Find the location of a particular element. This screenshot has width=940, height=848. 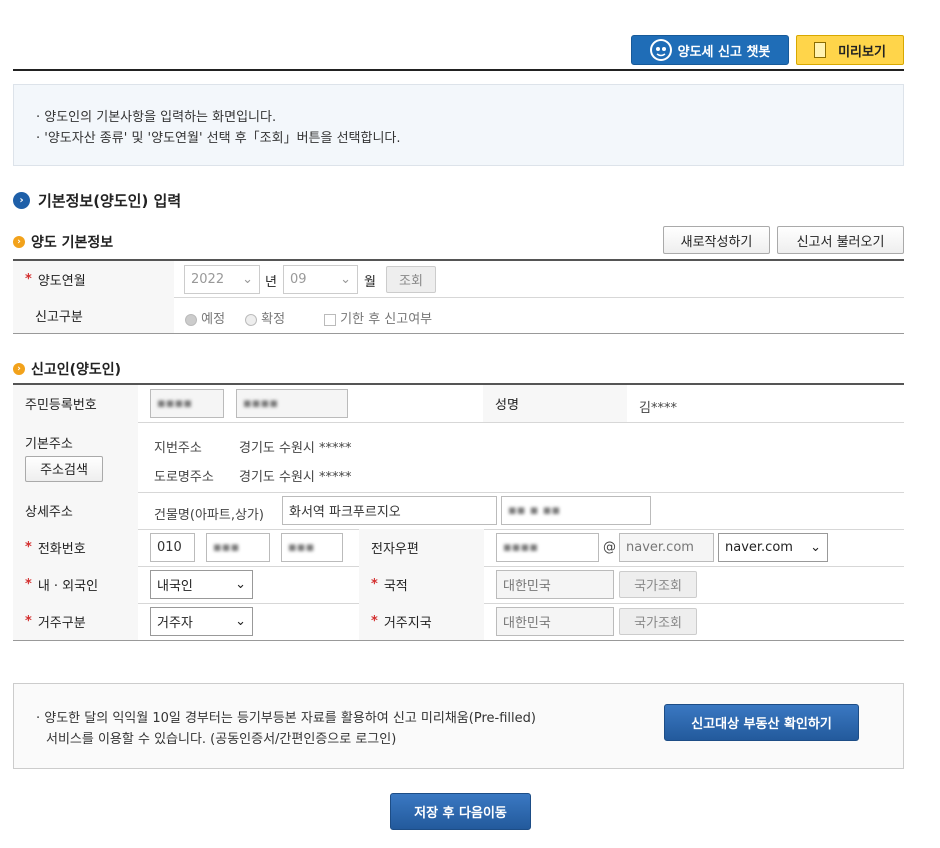

address-label: 기본주소 is located at coordinates (49, 444).